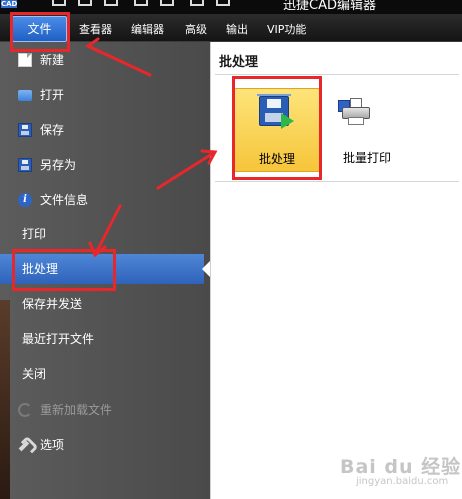 Image resolution: width=462 pixels, height=499 pixels. I want to click on arrow-to-batch-tile, so click(186, 170).